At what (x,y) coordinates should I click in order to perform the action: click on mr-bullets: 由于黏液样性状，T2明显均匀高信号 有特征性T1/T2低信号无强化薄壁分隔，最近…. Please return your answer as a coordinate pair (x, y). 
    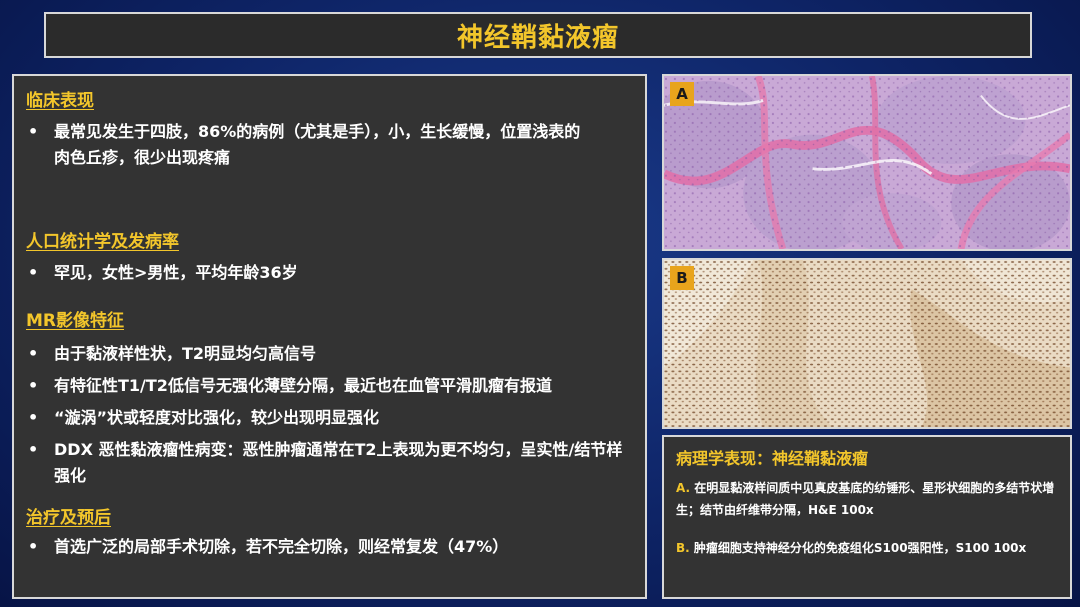
    Looking at the image, I should click on (329, 415).